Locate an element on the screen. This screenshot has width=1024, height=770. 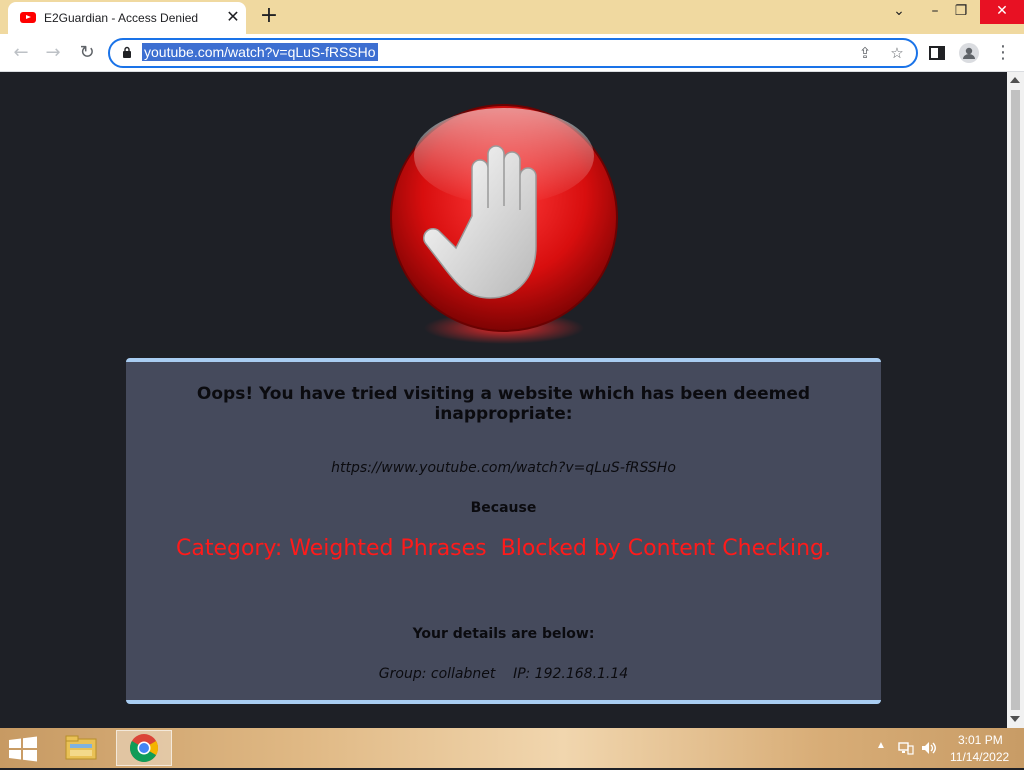
share-icon: ⇪ is located at coordinates (865, 53).